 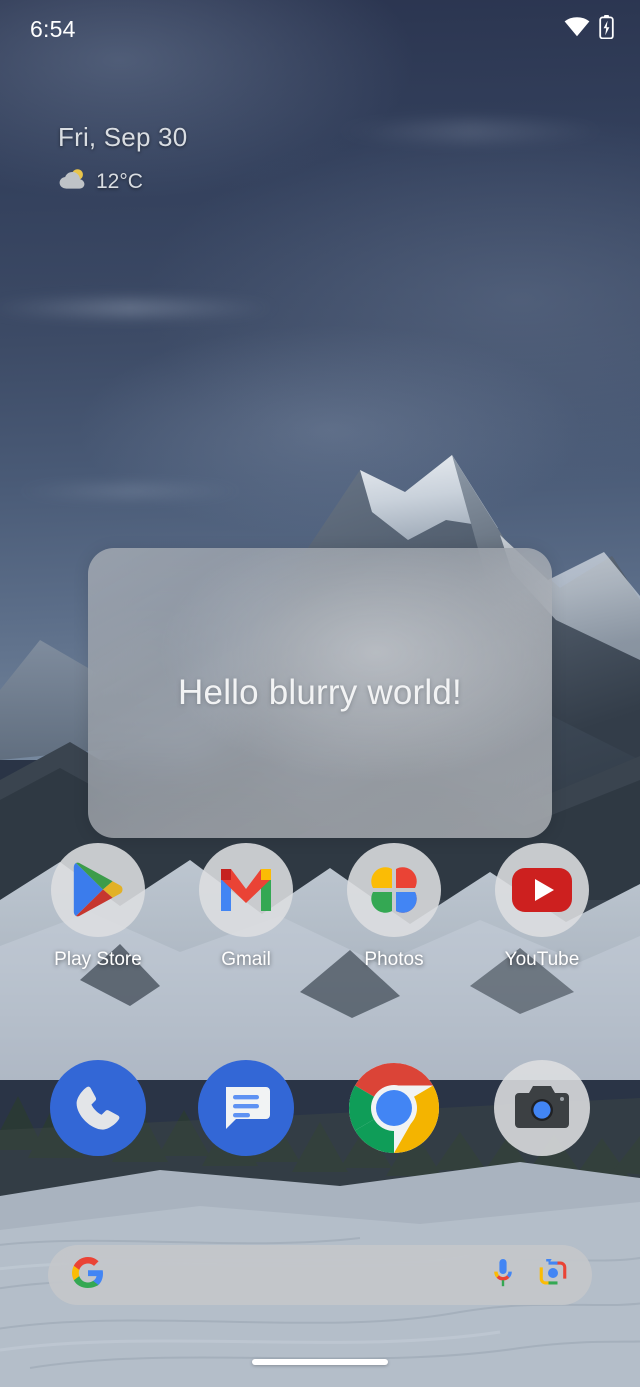 I want to click on wifi-icon, so click(x=577, y=29).